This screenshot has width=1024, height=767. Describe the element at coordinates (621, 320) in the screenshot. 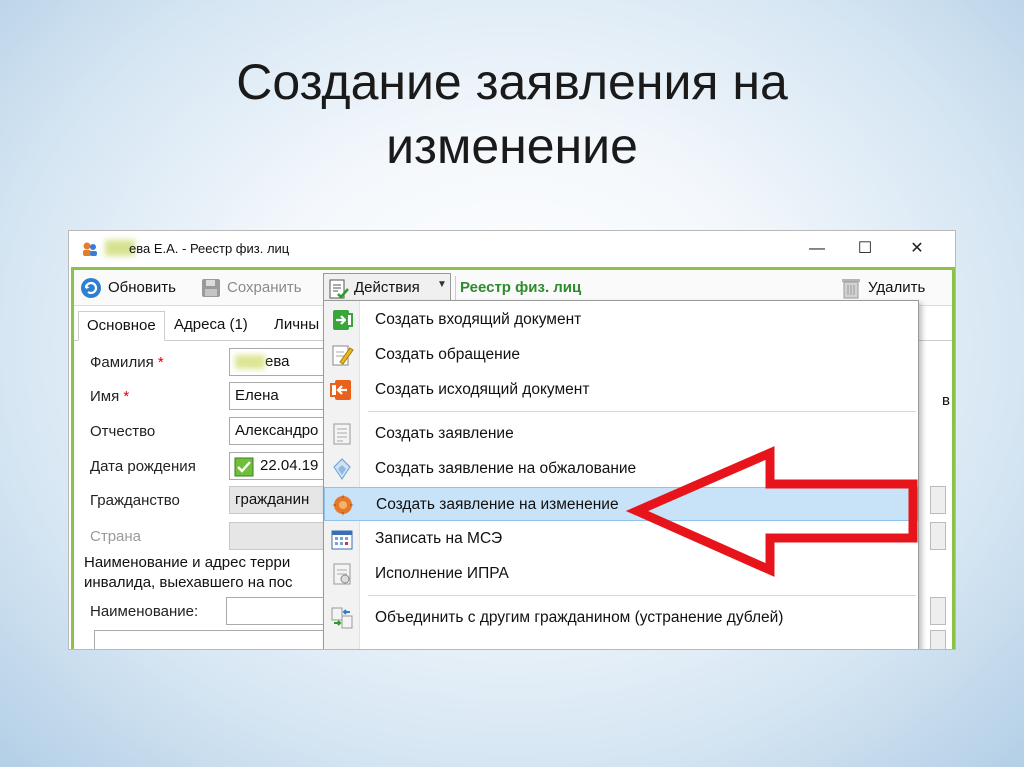

I see `menu-item-create-incoming: Создать входящий документ` at that location.